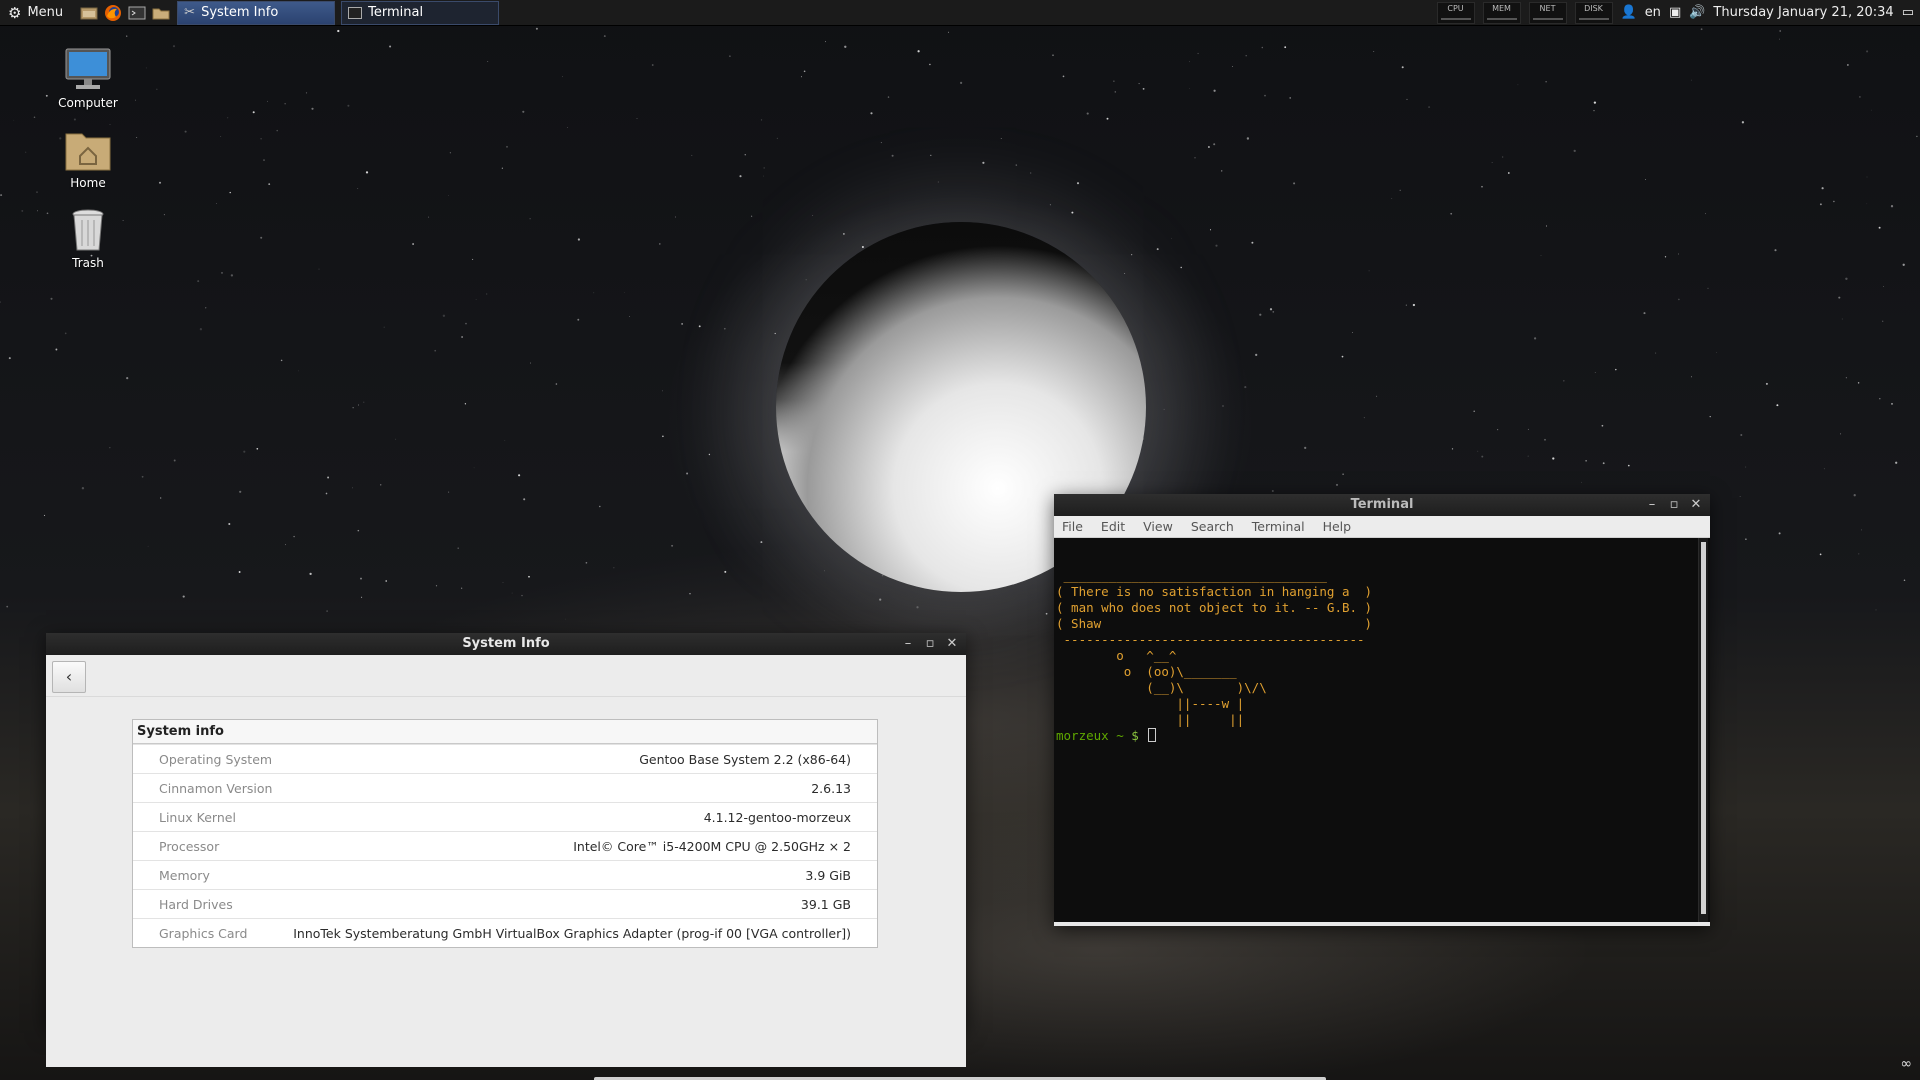 The width and height of the screenshot is (1920, 1080). Describe the element at coordinates (1675, 12) in the screenshot. I see `notifications-icon: ▣` at that location.